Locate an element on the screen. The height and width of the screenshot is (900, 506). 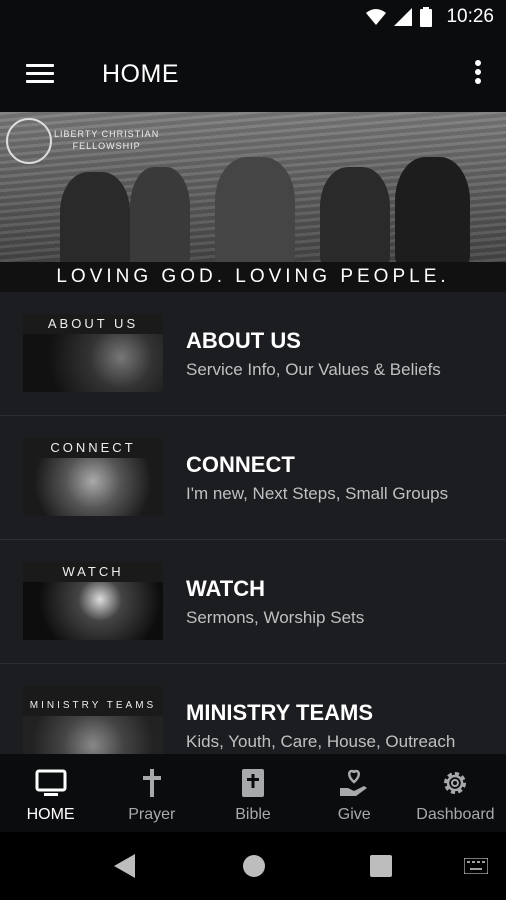
status-time: 10:26 is located at coordinates (470, 16).